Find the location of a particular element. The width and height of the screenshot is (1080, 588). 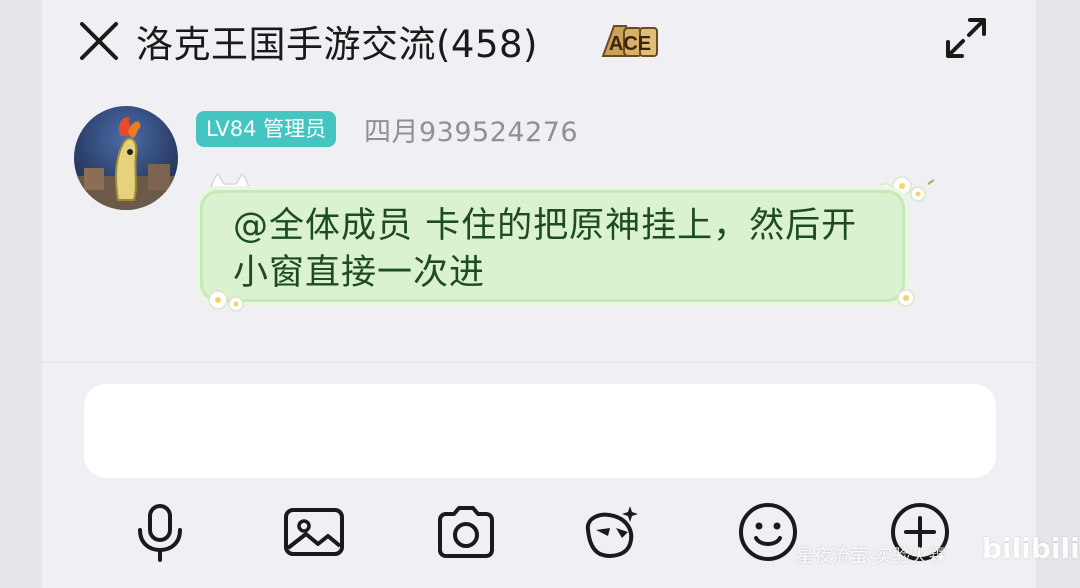

camera-icon is located at coordinates (466, 532).